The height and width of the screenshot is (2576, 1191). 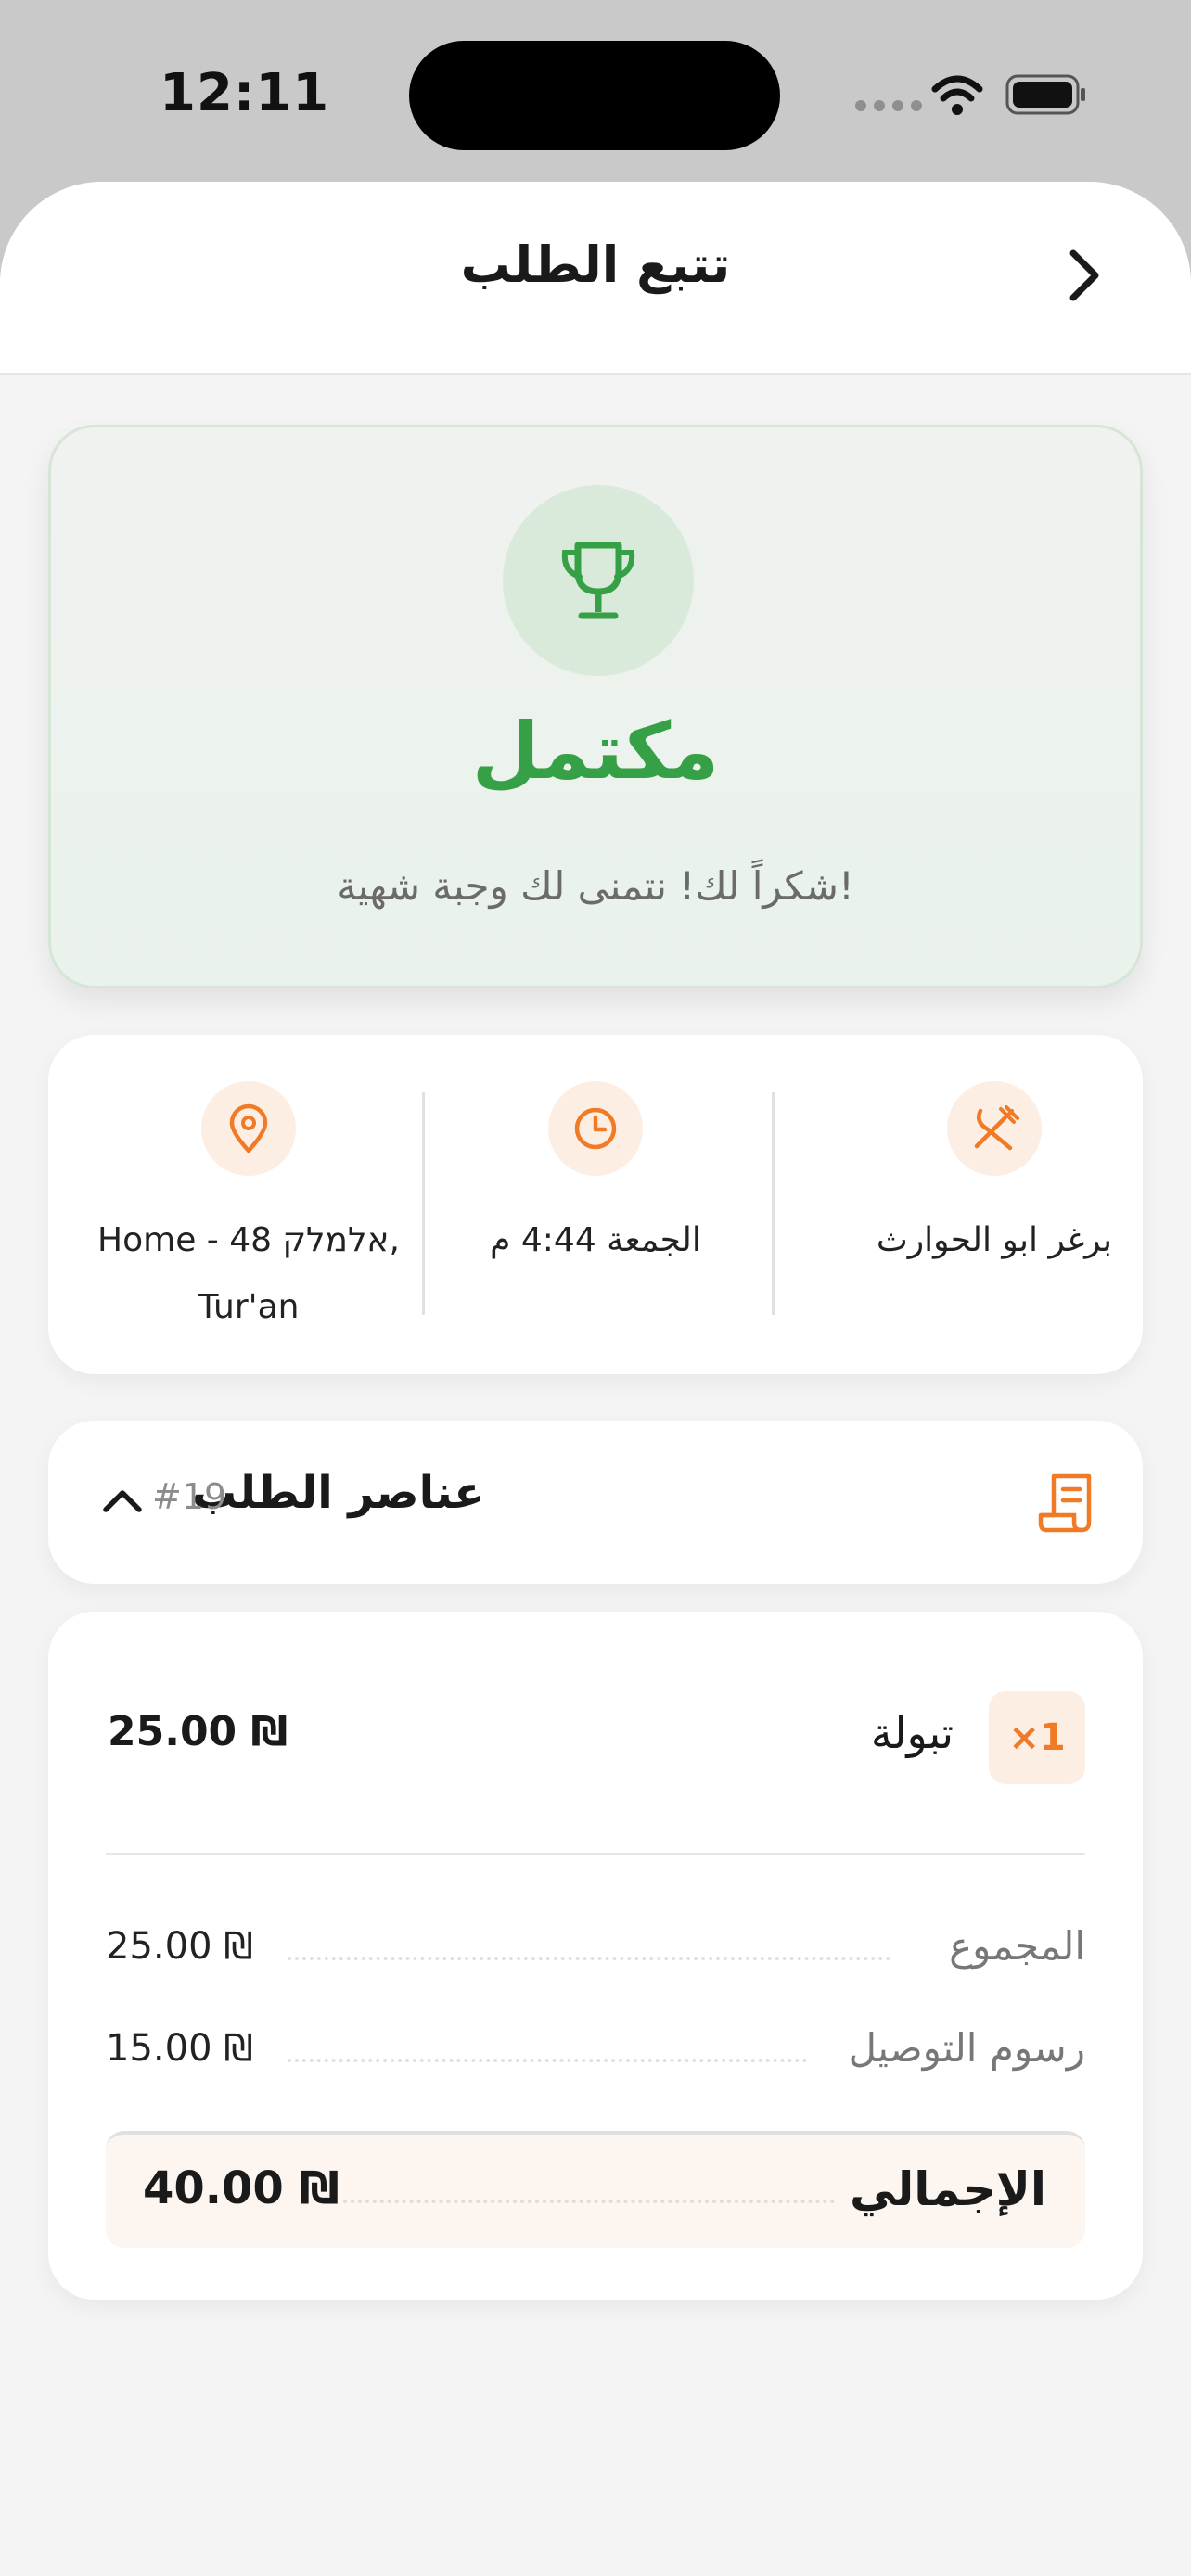 I want to click on time-icon-badge, so click(x=595, y=1129).